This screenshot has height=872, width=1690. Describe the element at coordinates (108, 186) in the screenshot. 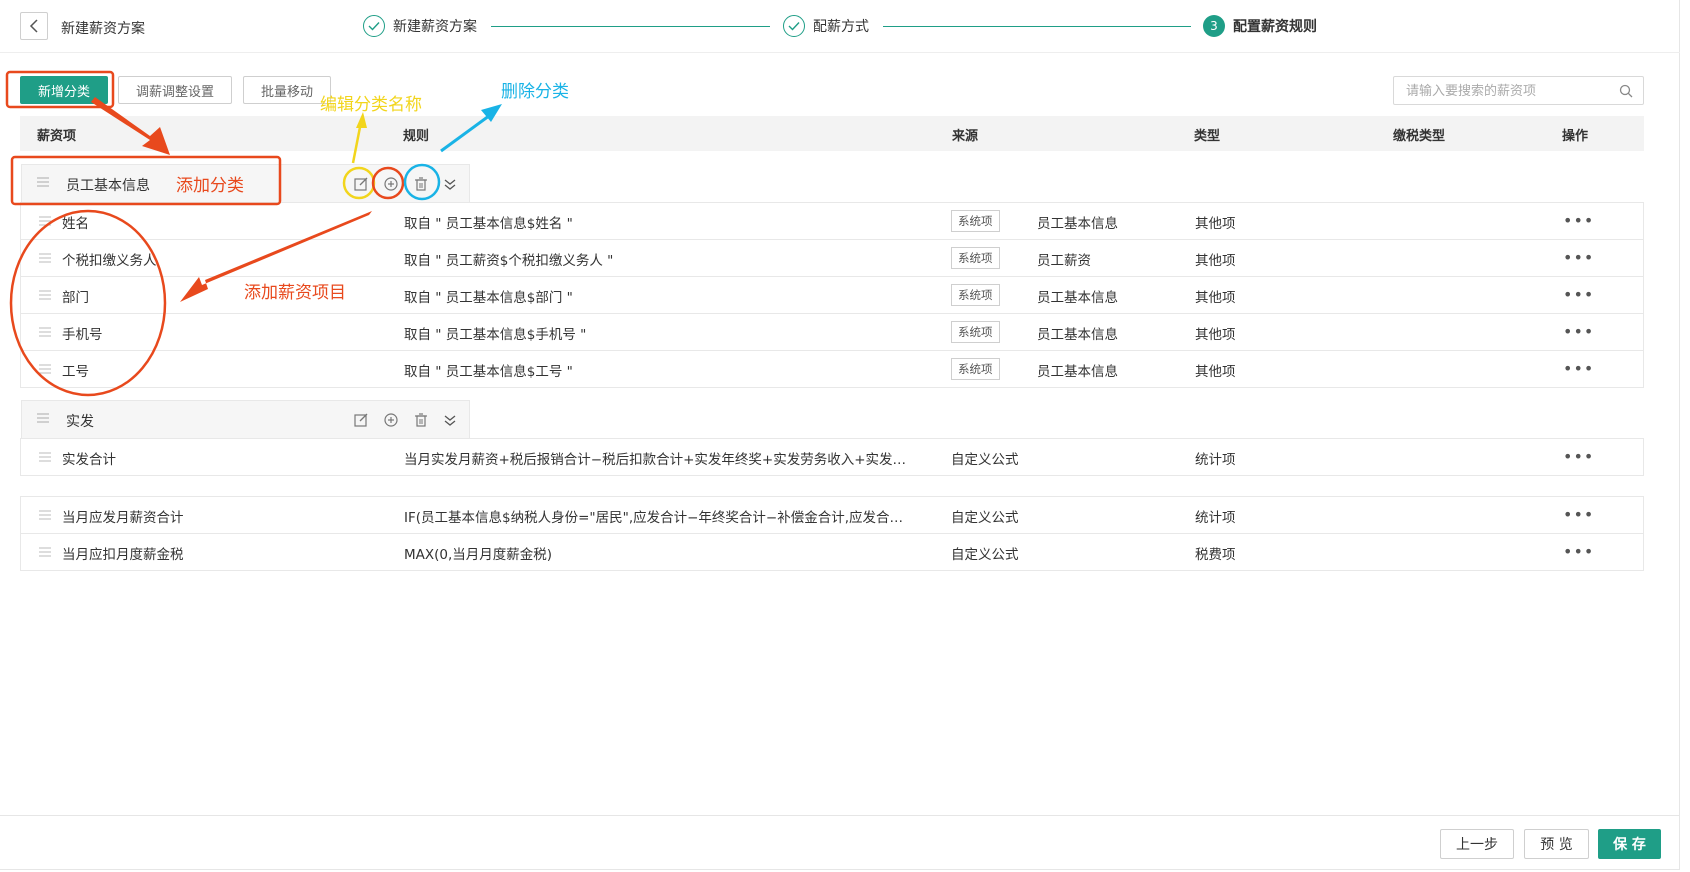

I see `category-name: 员工基本信息` at that location.